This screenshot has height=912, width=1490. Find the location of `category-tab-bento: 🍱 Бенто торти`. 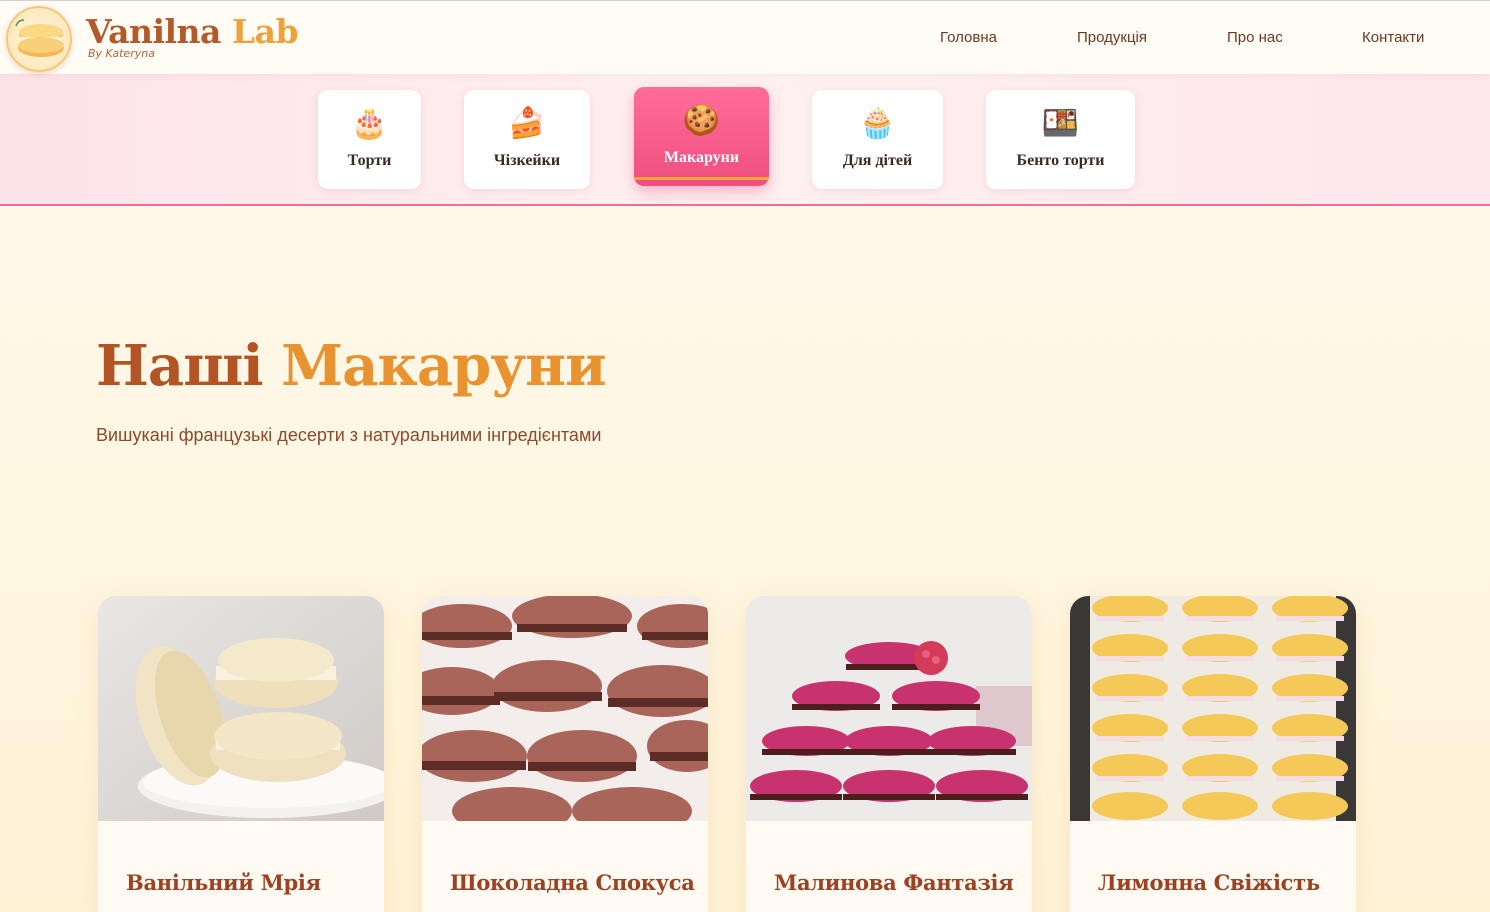

category-tab-bento: 🍱 Бенто торти is located at coordinates (1060, 139).